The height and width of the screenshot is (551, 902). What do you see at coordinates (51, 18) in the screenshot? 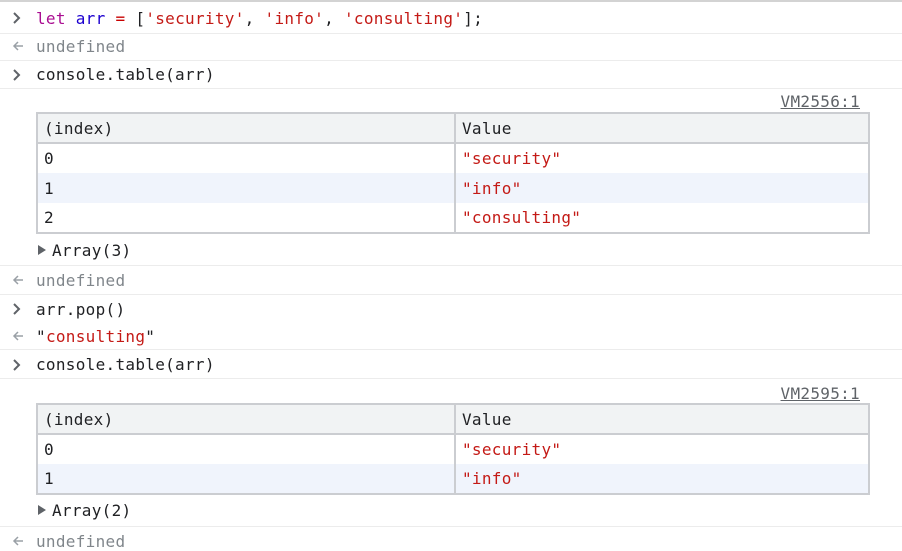
I see `keyword: let` at bounding box center [51, 18].